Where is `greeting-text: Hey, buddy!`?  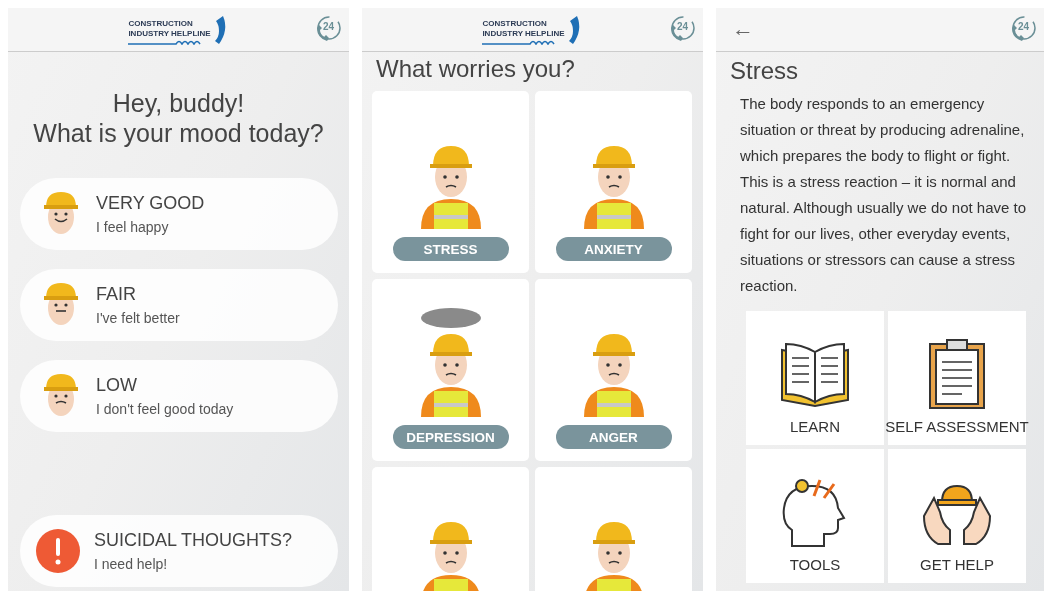
greeting-text: Hey, buddy! is located at coordinates (178, 103).